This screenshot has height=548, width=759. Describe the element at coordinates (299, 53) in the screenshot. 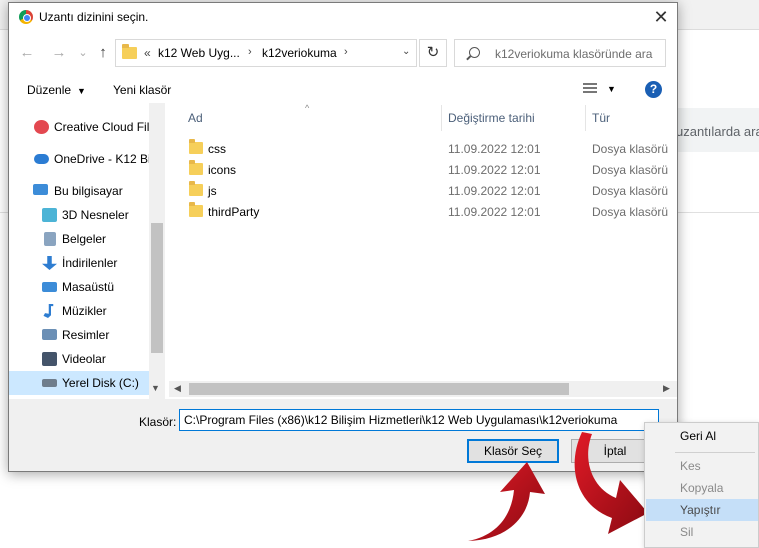

I see `breadcrumb-segment: k12veriokuma` at that location.